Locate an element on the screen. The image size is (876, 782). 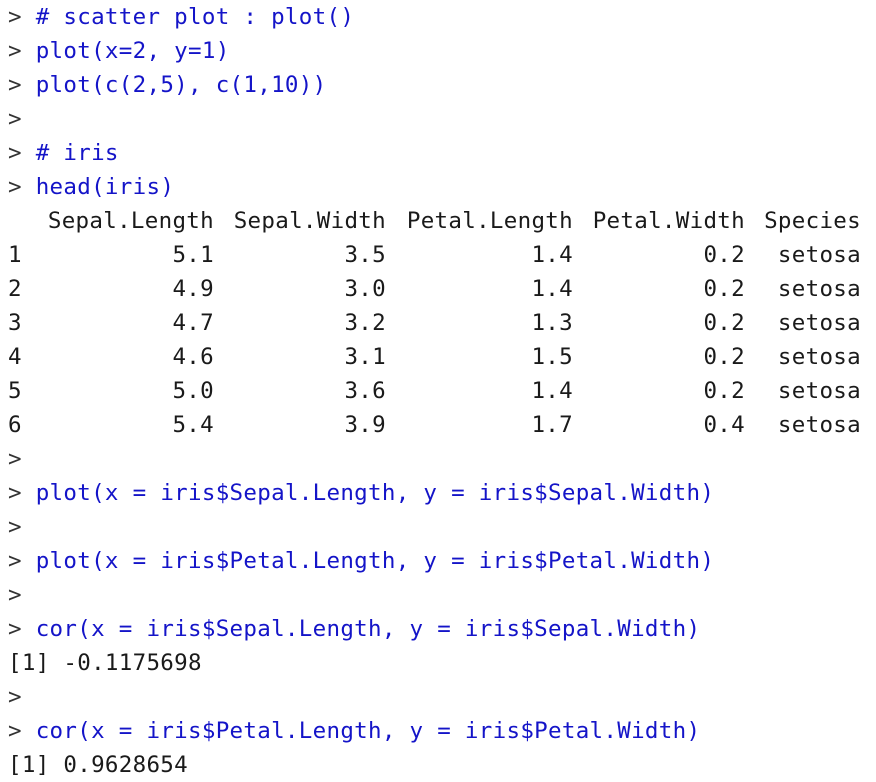
table-cell: 3.0 is located at coordinates (365, 289).